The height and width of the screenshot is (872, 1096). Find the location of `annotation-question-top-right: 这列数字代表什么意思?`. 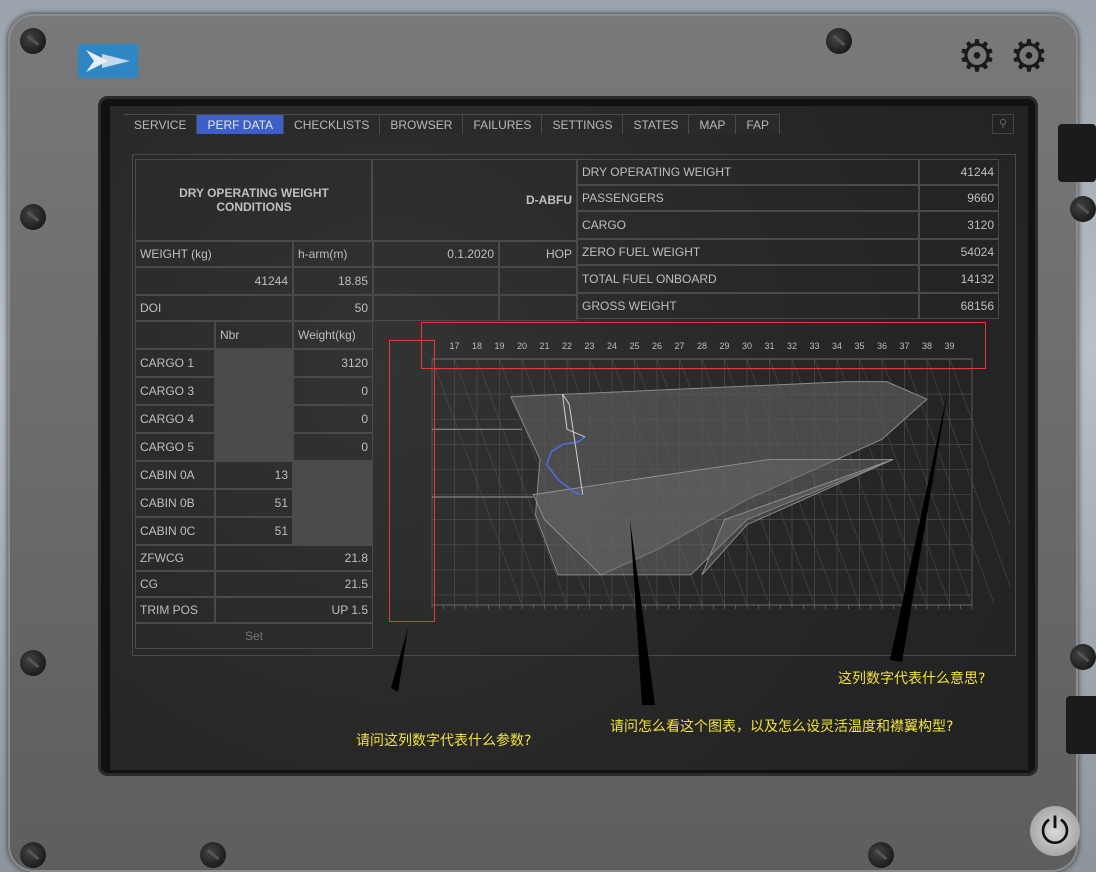

annotation-question-top-right: 这列数字代表什么意思? is located at coordinates (912, 679).